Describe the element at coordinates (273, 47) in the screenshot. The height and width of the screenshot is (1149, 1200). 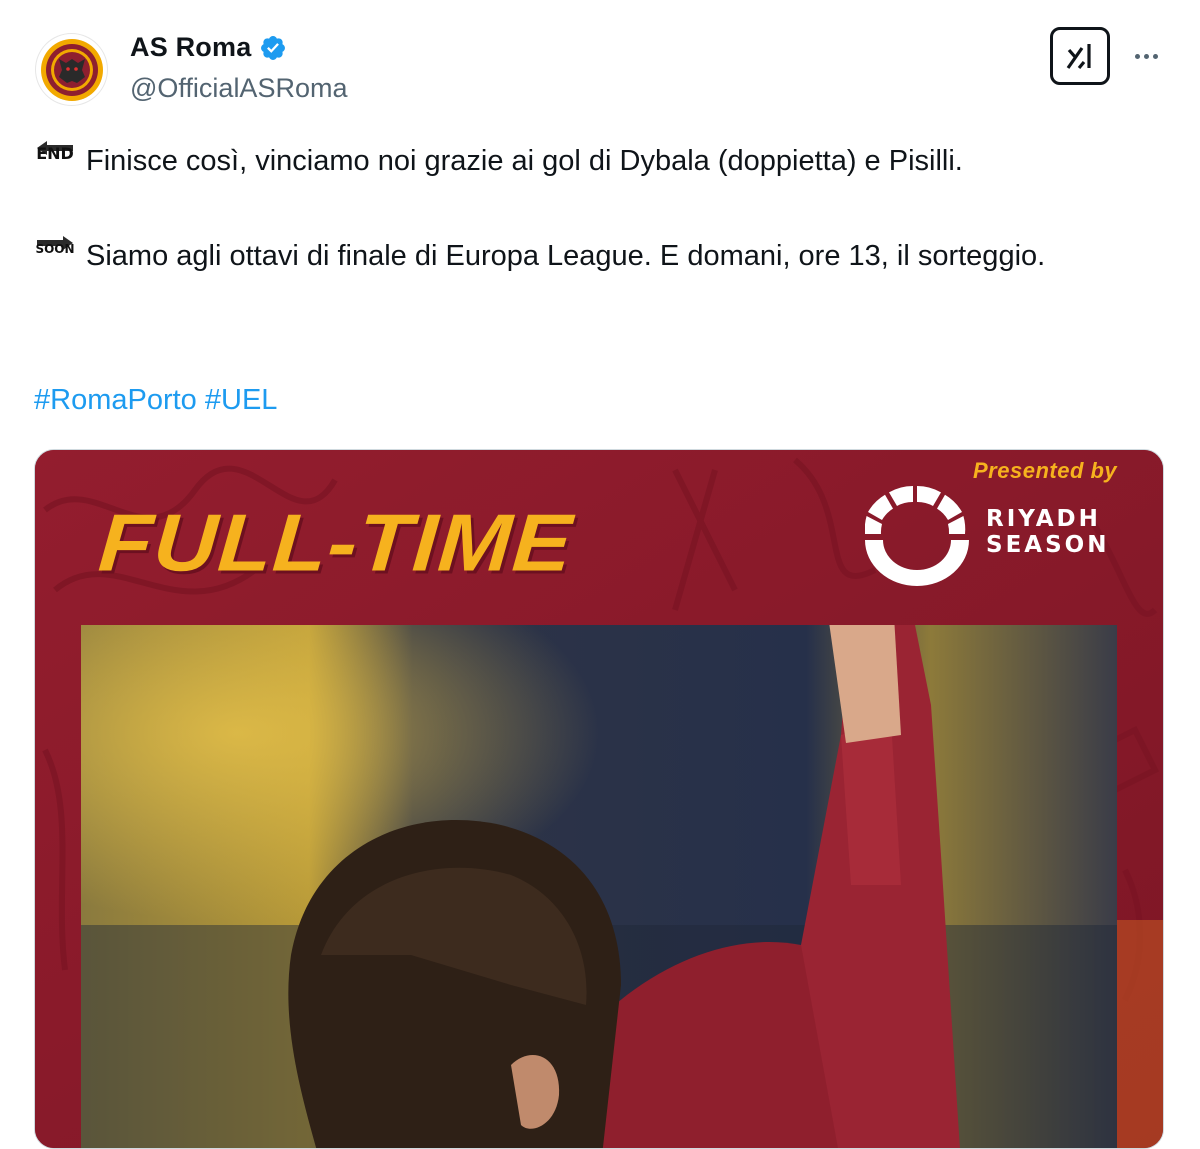
I see `verified-badge-icon` at that location.